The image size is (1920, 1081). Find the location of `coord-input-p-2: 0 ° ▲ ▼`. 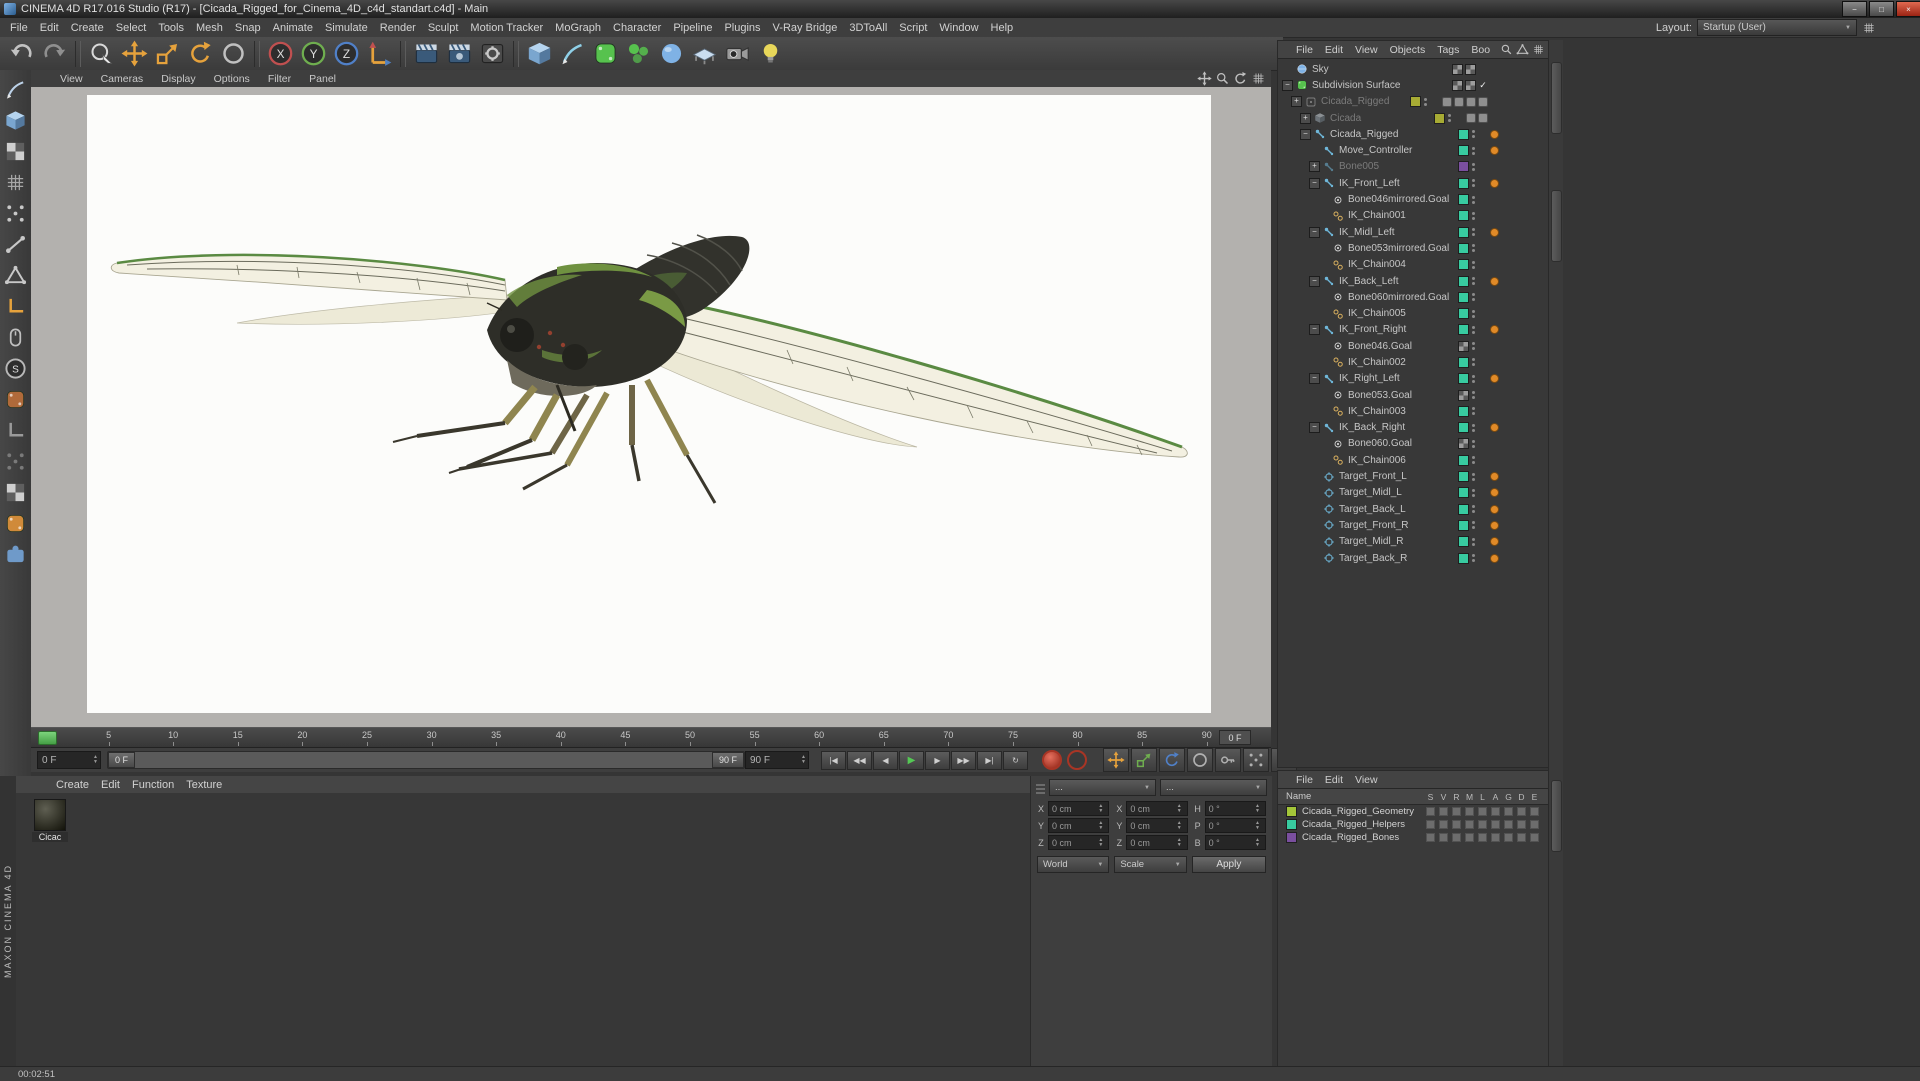

coord-input-p-2: 0 ° ▲ ▼ is located at coordinates (1235, 825).